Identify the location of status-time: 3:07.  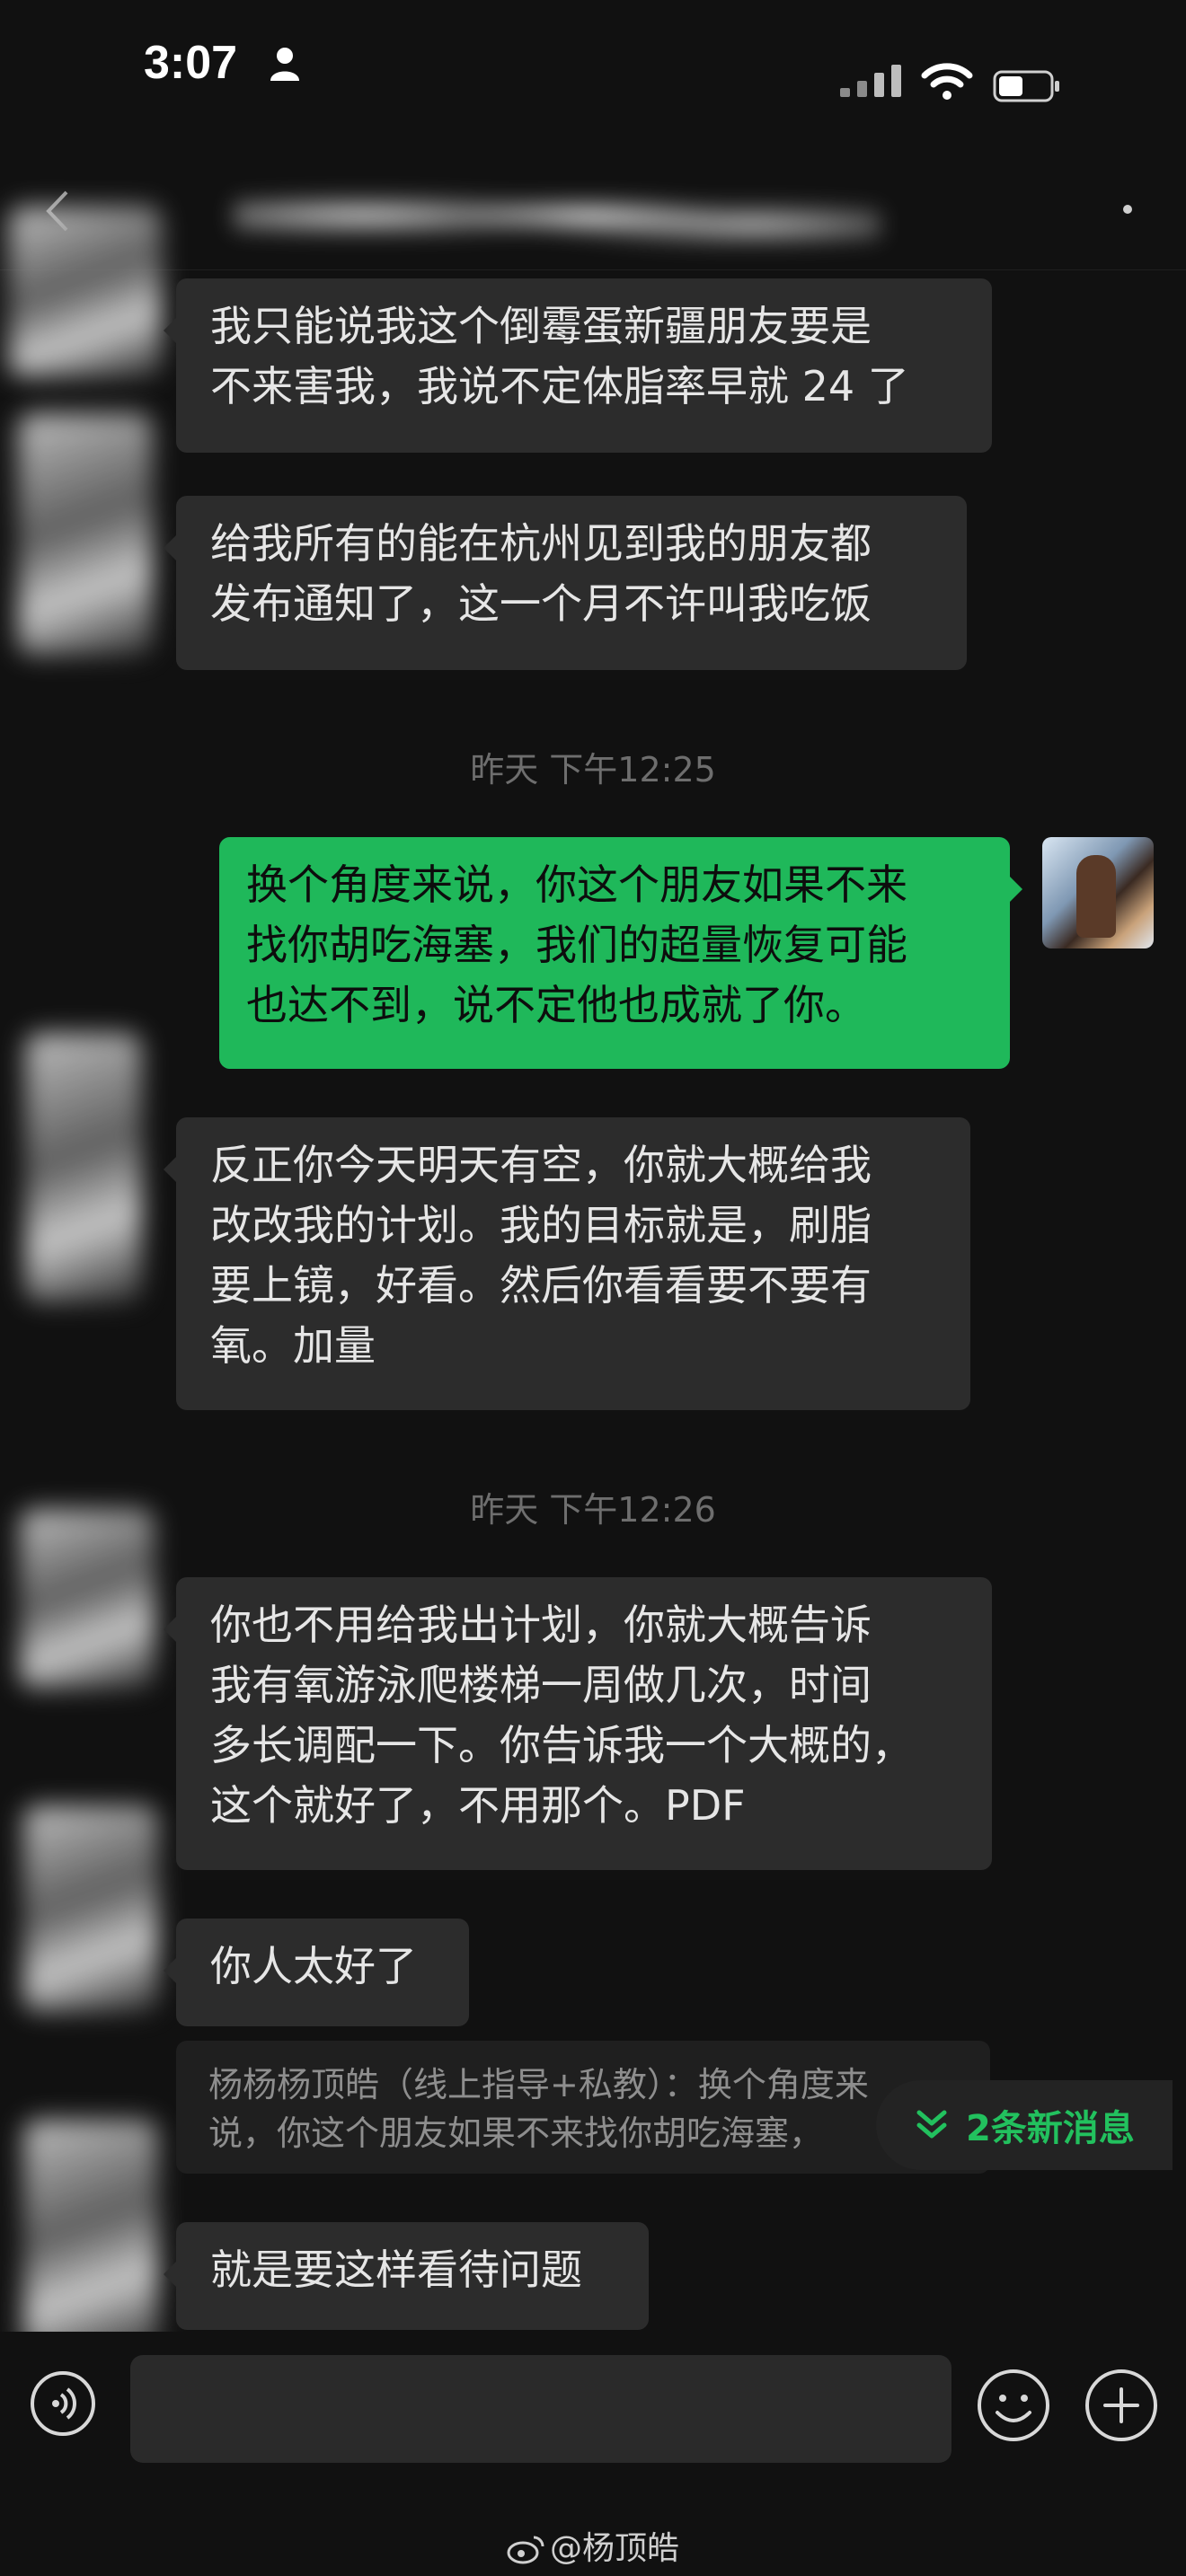
(191, 63).